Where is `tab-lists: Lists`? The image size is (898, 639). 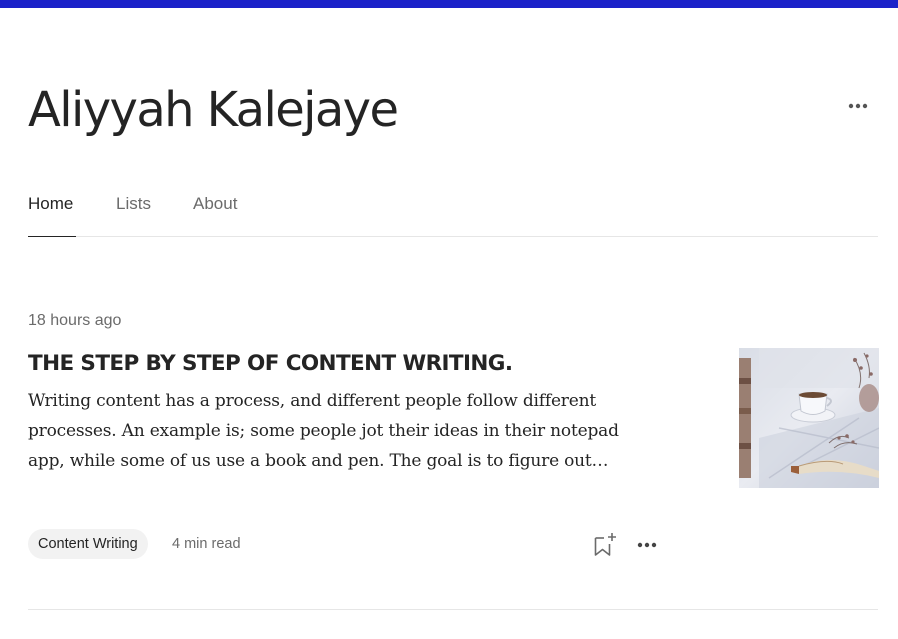
tab-lists: Lists is located at coordinates (133, 212).